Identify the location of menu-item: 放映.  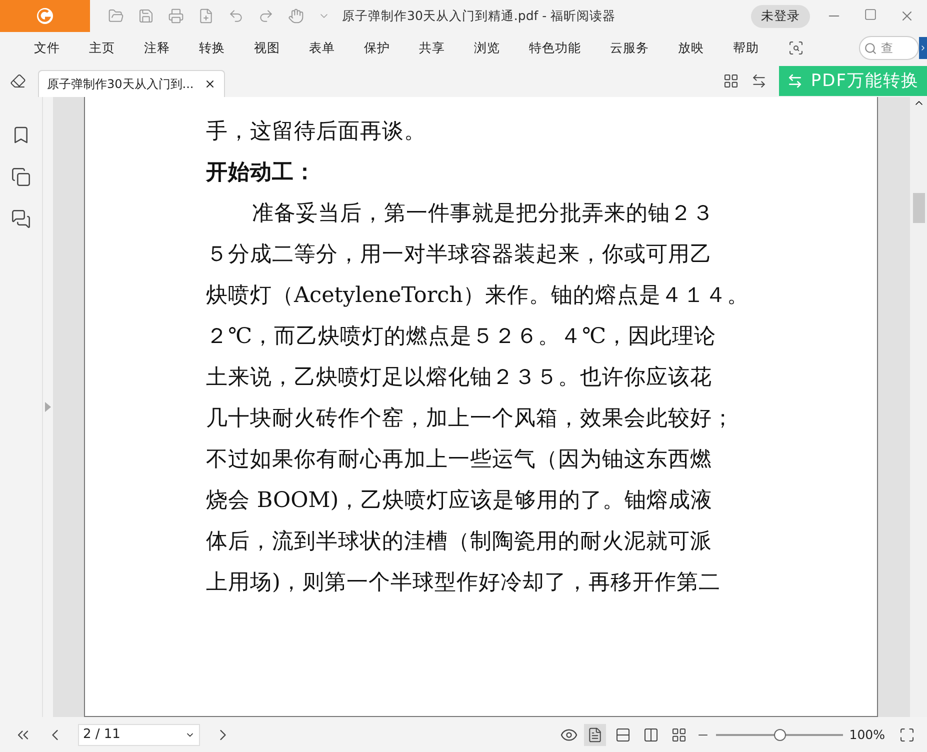
(691, 48).